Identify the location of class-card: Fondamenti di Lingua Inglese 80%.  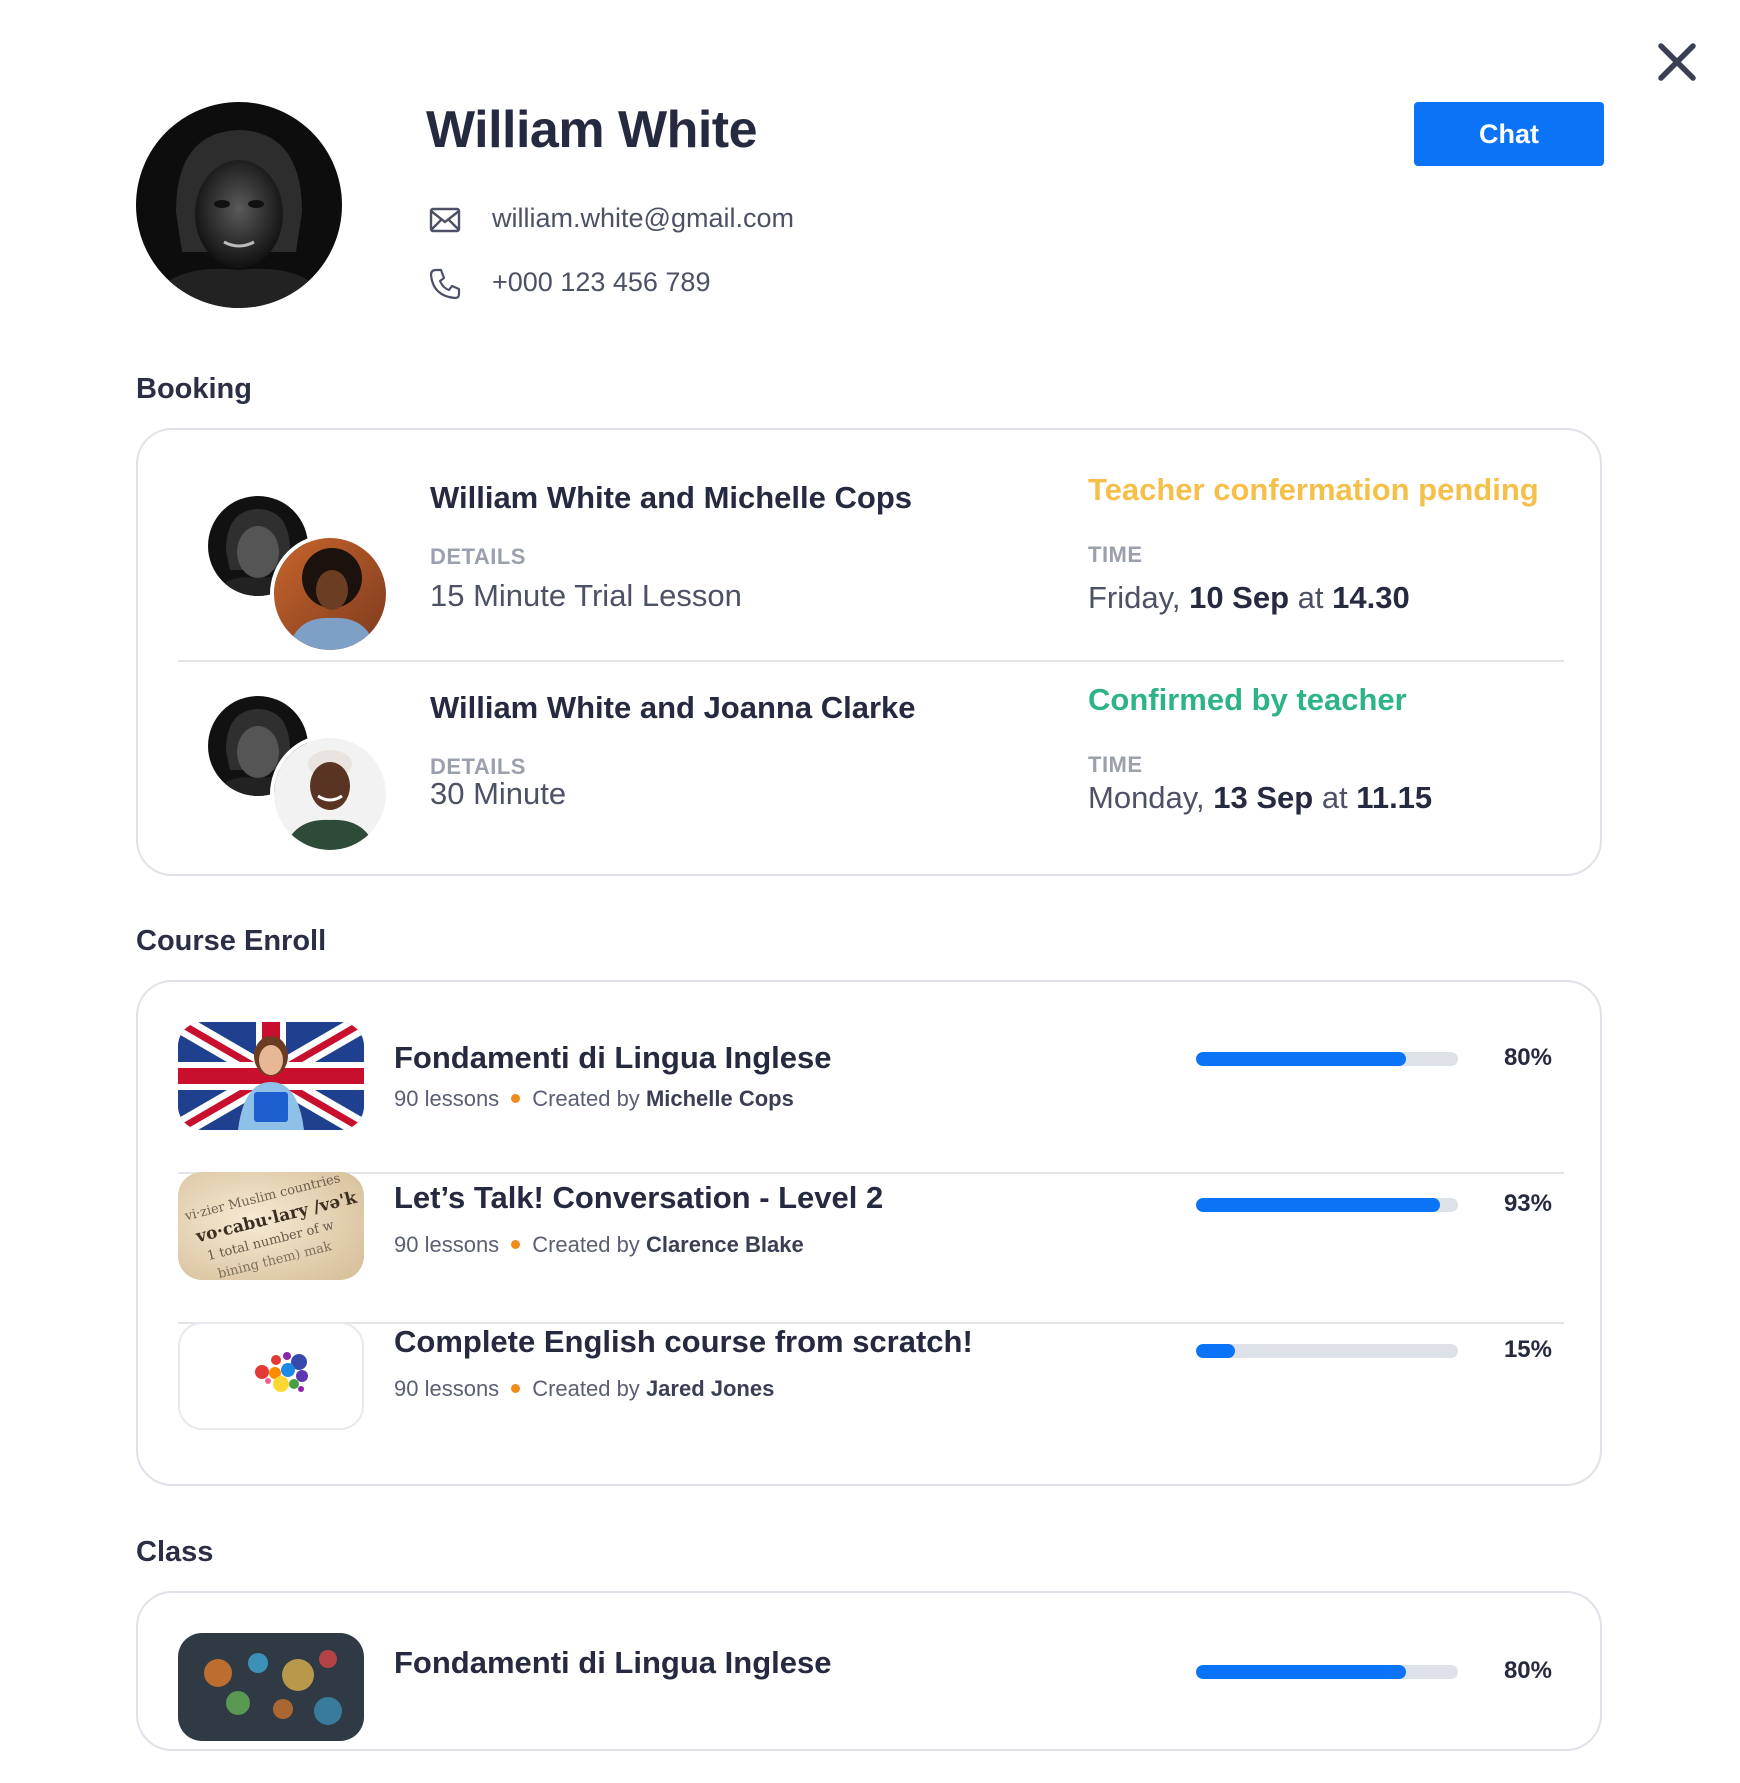
(869, 1671).